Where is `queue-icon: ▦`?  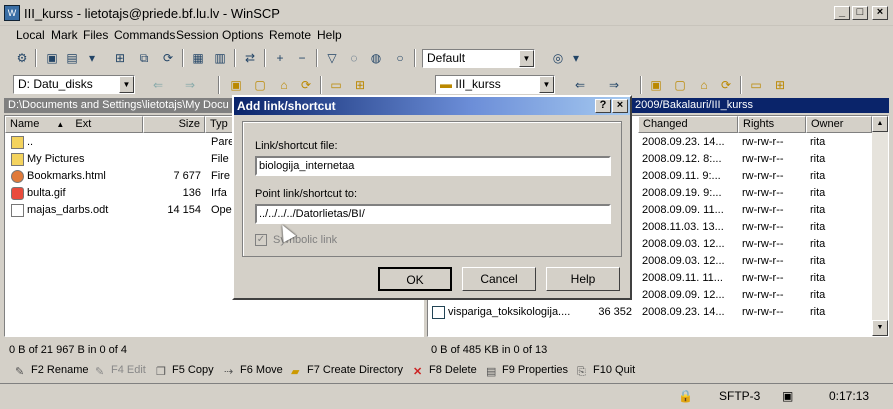 queue-icon: ▦ is located at coordinates (198, 58).